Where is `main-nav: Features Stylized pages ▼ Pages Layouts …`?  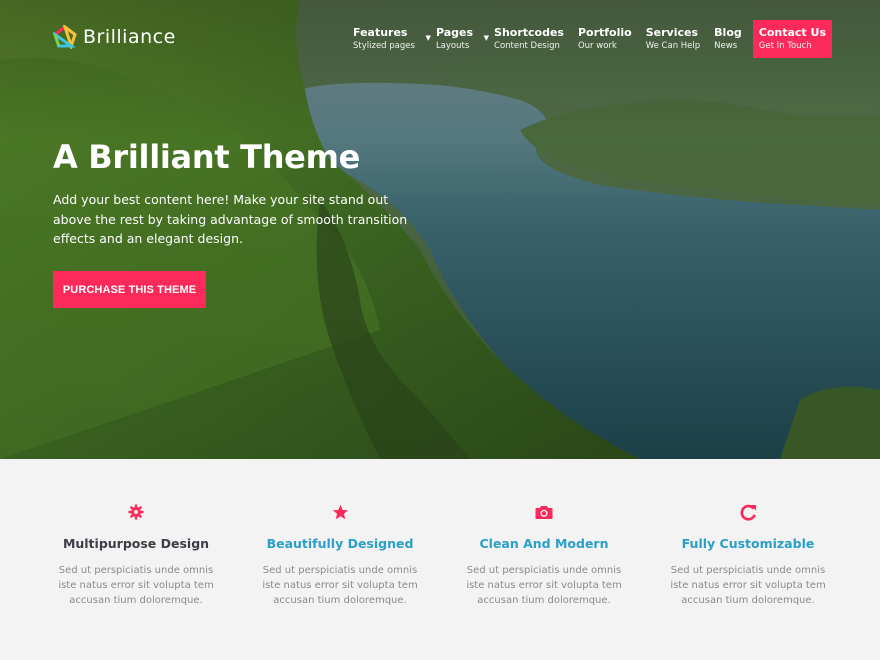
main-nav: Features Stylized pages ▼ Pages Layouts … is located at coordinates (589, 39).